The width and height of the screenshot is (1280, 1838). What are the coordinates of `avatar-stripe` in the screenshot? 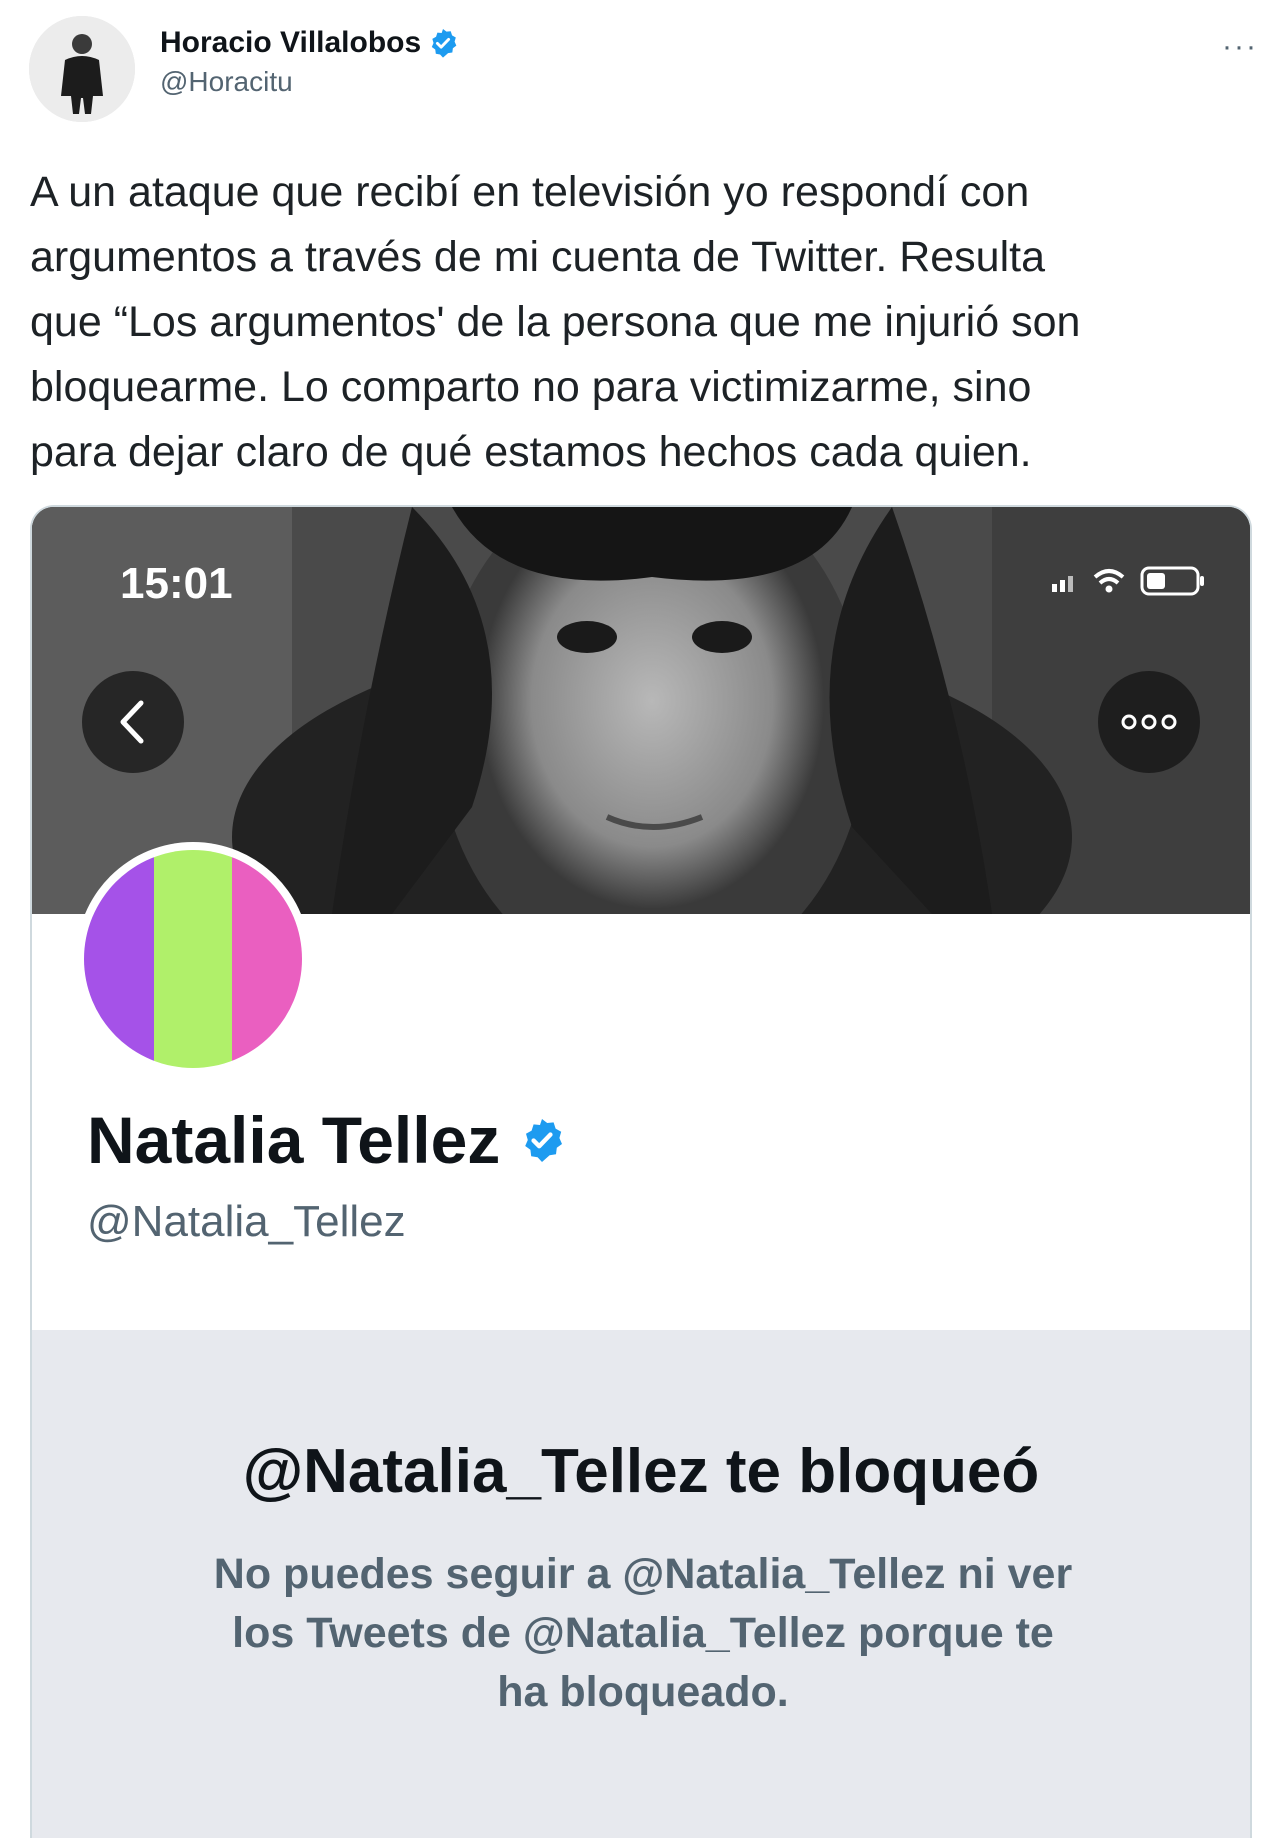 It's located at (193, 959).